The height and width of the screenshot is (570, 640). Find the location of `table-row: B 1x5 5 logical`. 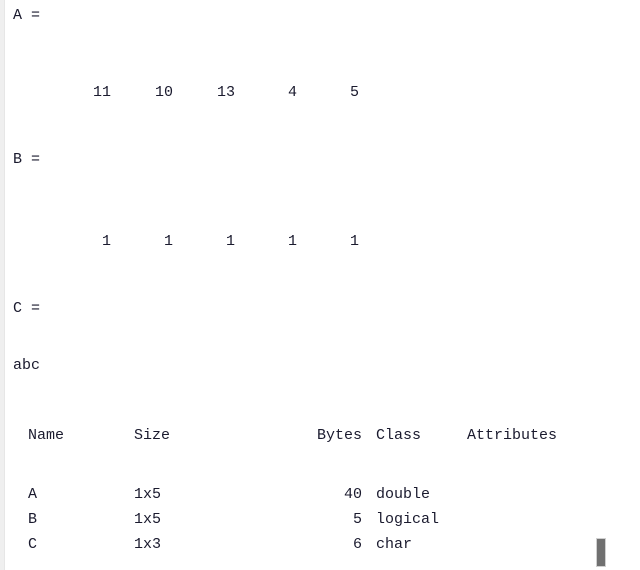

table-row: B 1x5 5 logical is located at coordinates (320, 519).